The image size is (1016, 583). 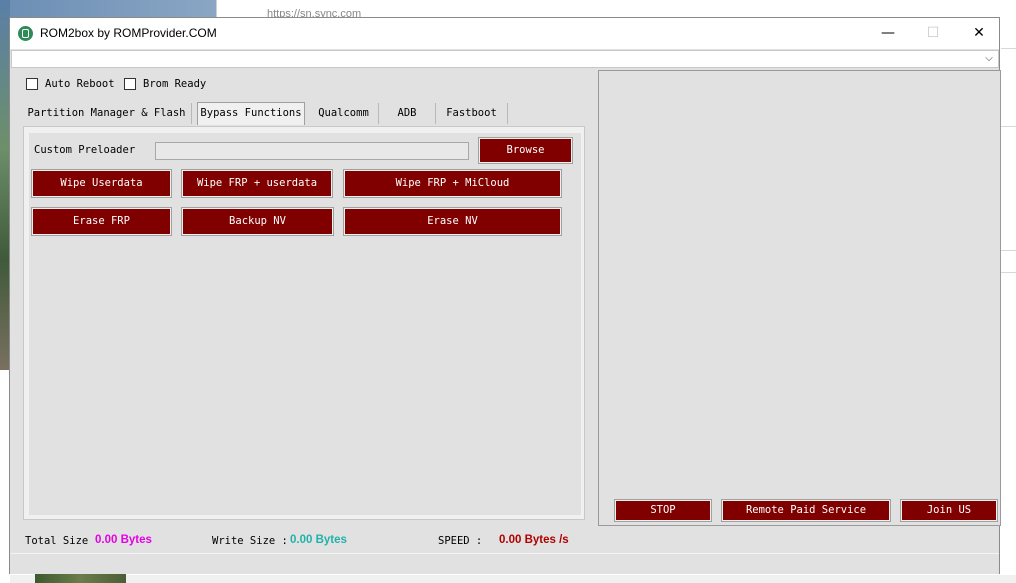 I want to click on browse-button: Browse, so click(x=525, y=150).